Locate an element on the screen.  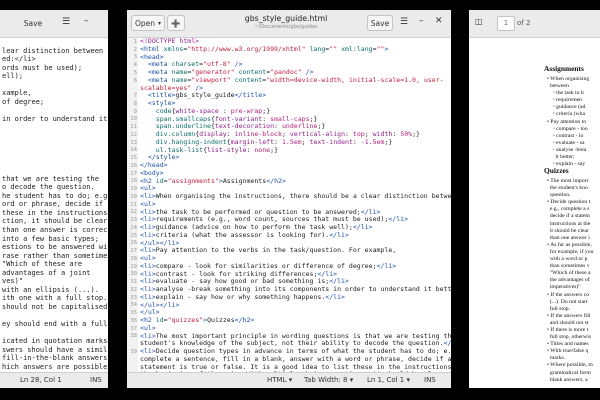
code-line: <h2 id="assignments">Assignments</h2> is located at coordinates (294, 181).